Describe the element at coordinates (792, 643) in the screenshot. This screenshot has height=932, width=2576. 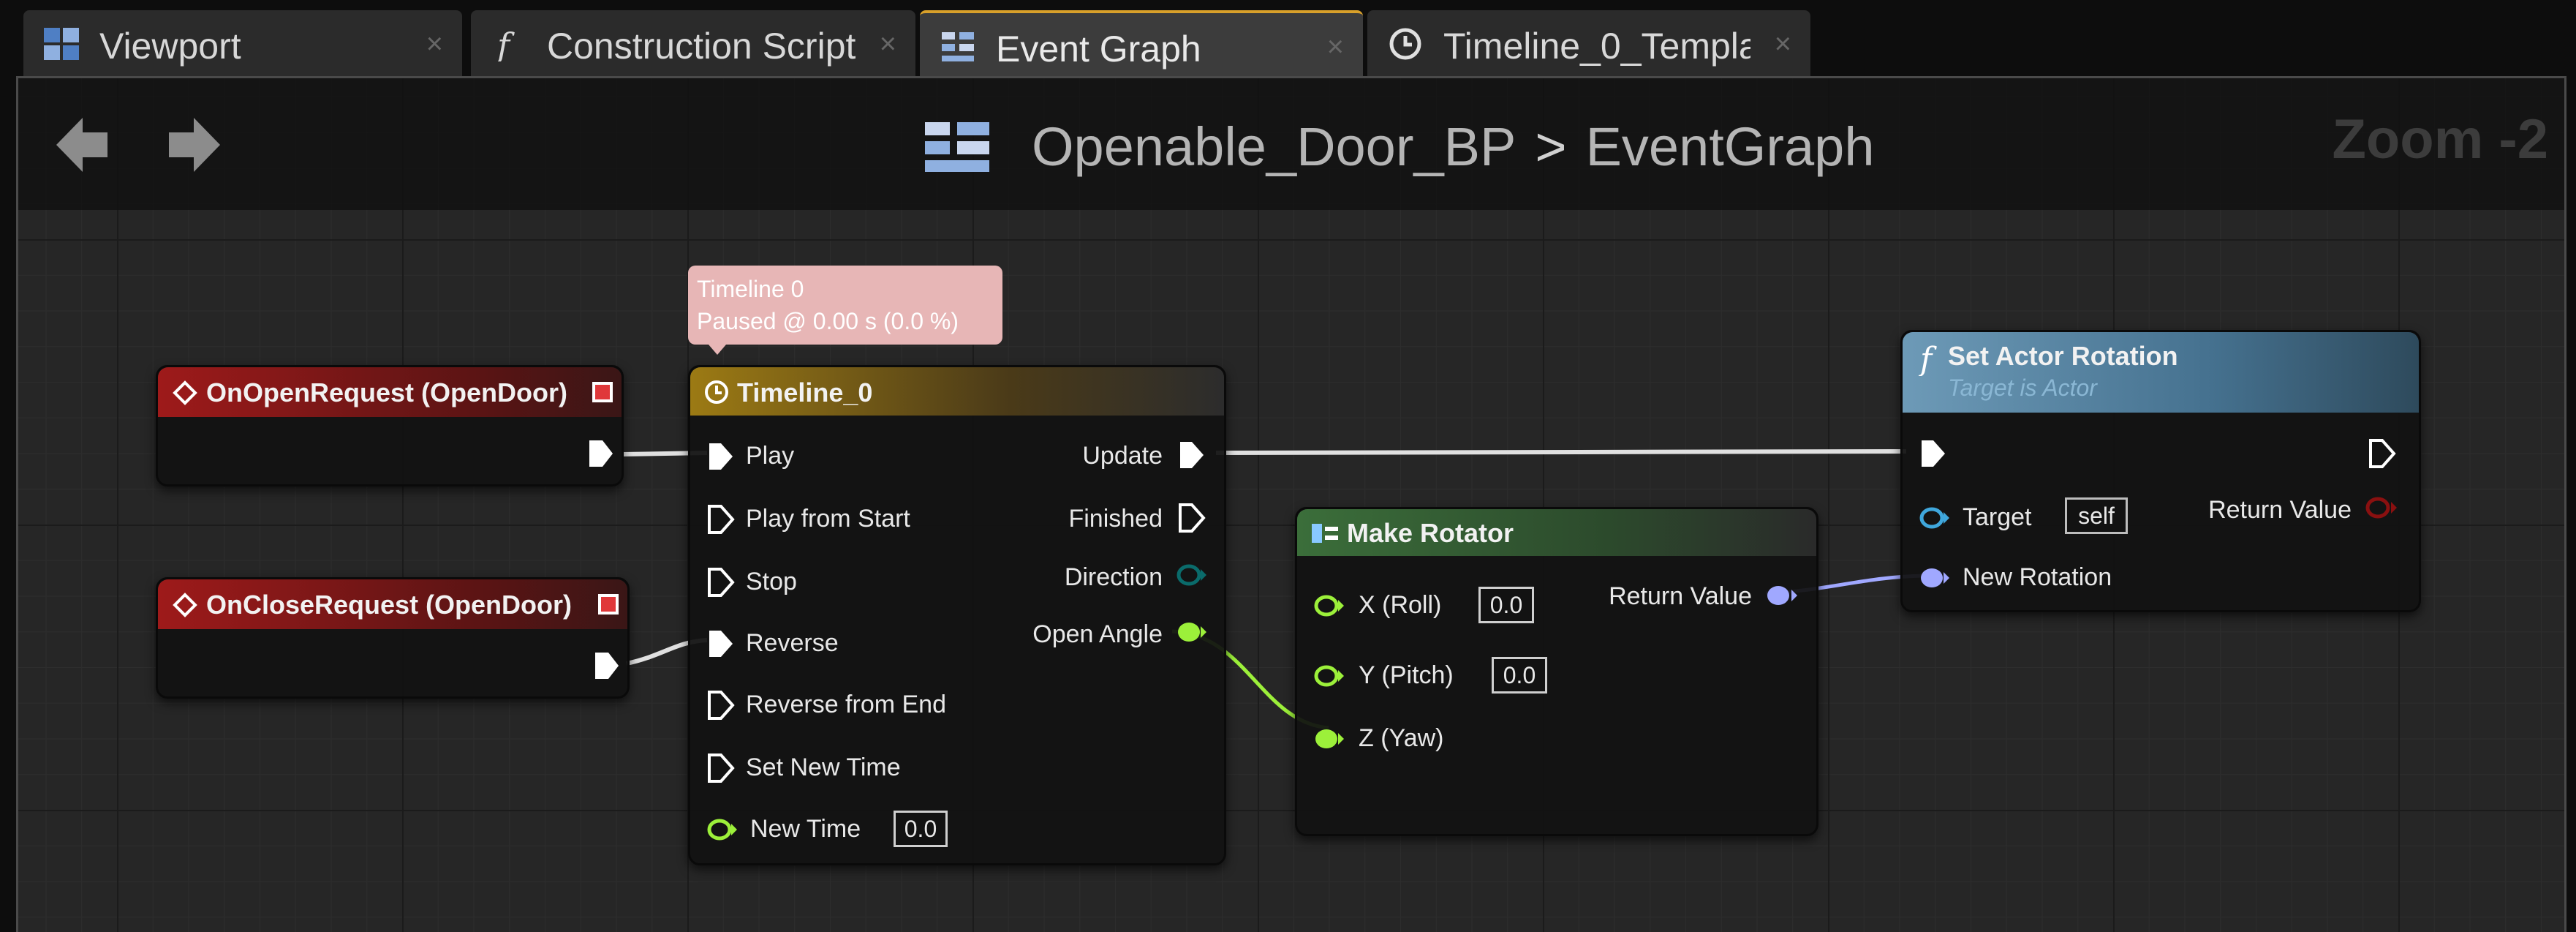
I see `pin-label-reverse: Reverse` at that location.